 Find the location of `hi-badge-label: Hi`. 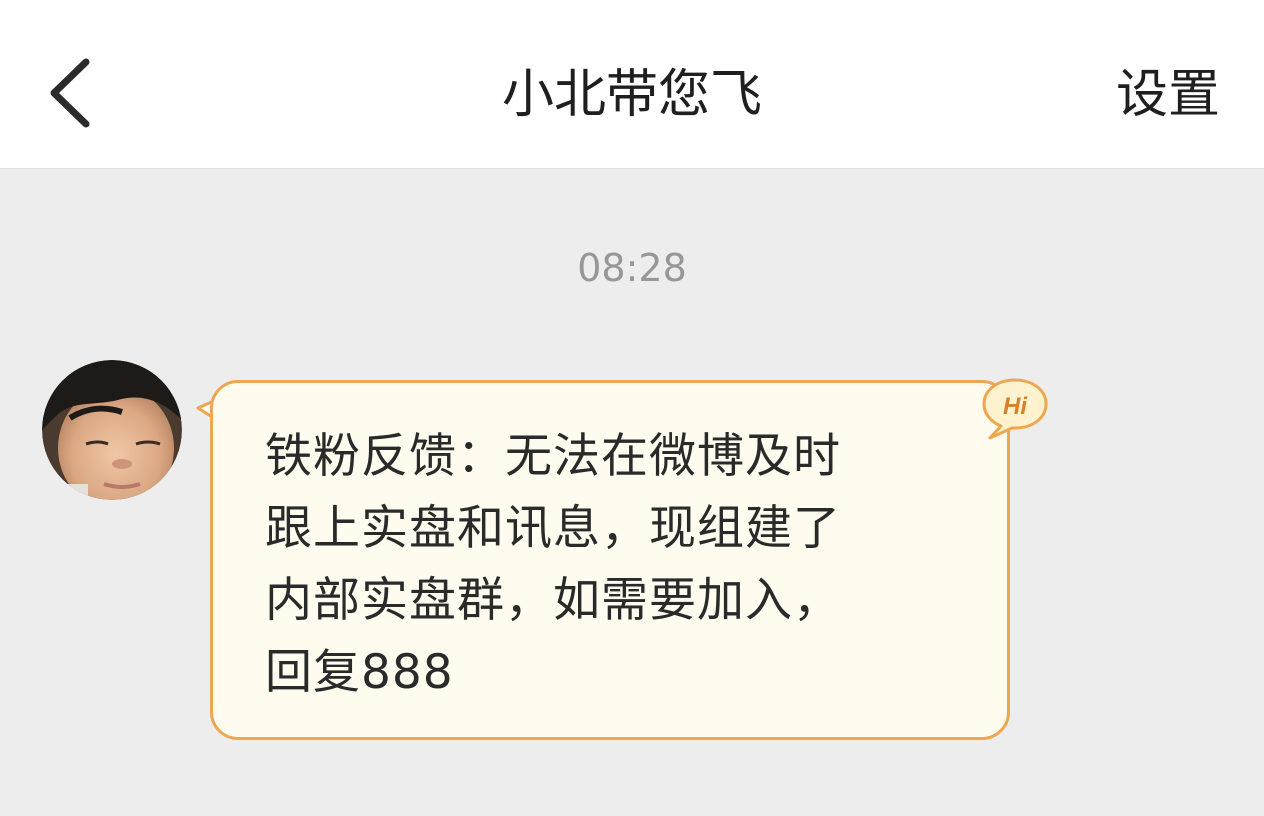

hi-badge-label: Hi is located at coordinates (1015, 406).